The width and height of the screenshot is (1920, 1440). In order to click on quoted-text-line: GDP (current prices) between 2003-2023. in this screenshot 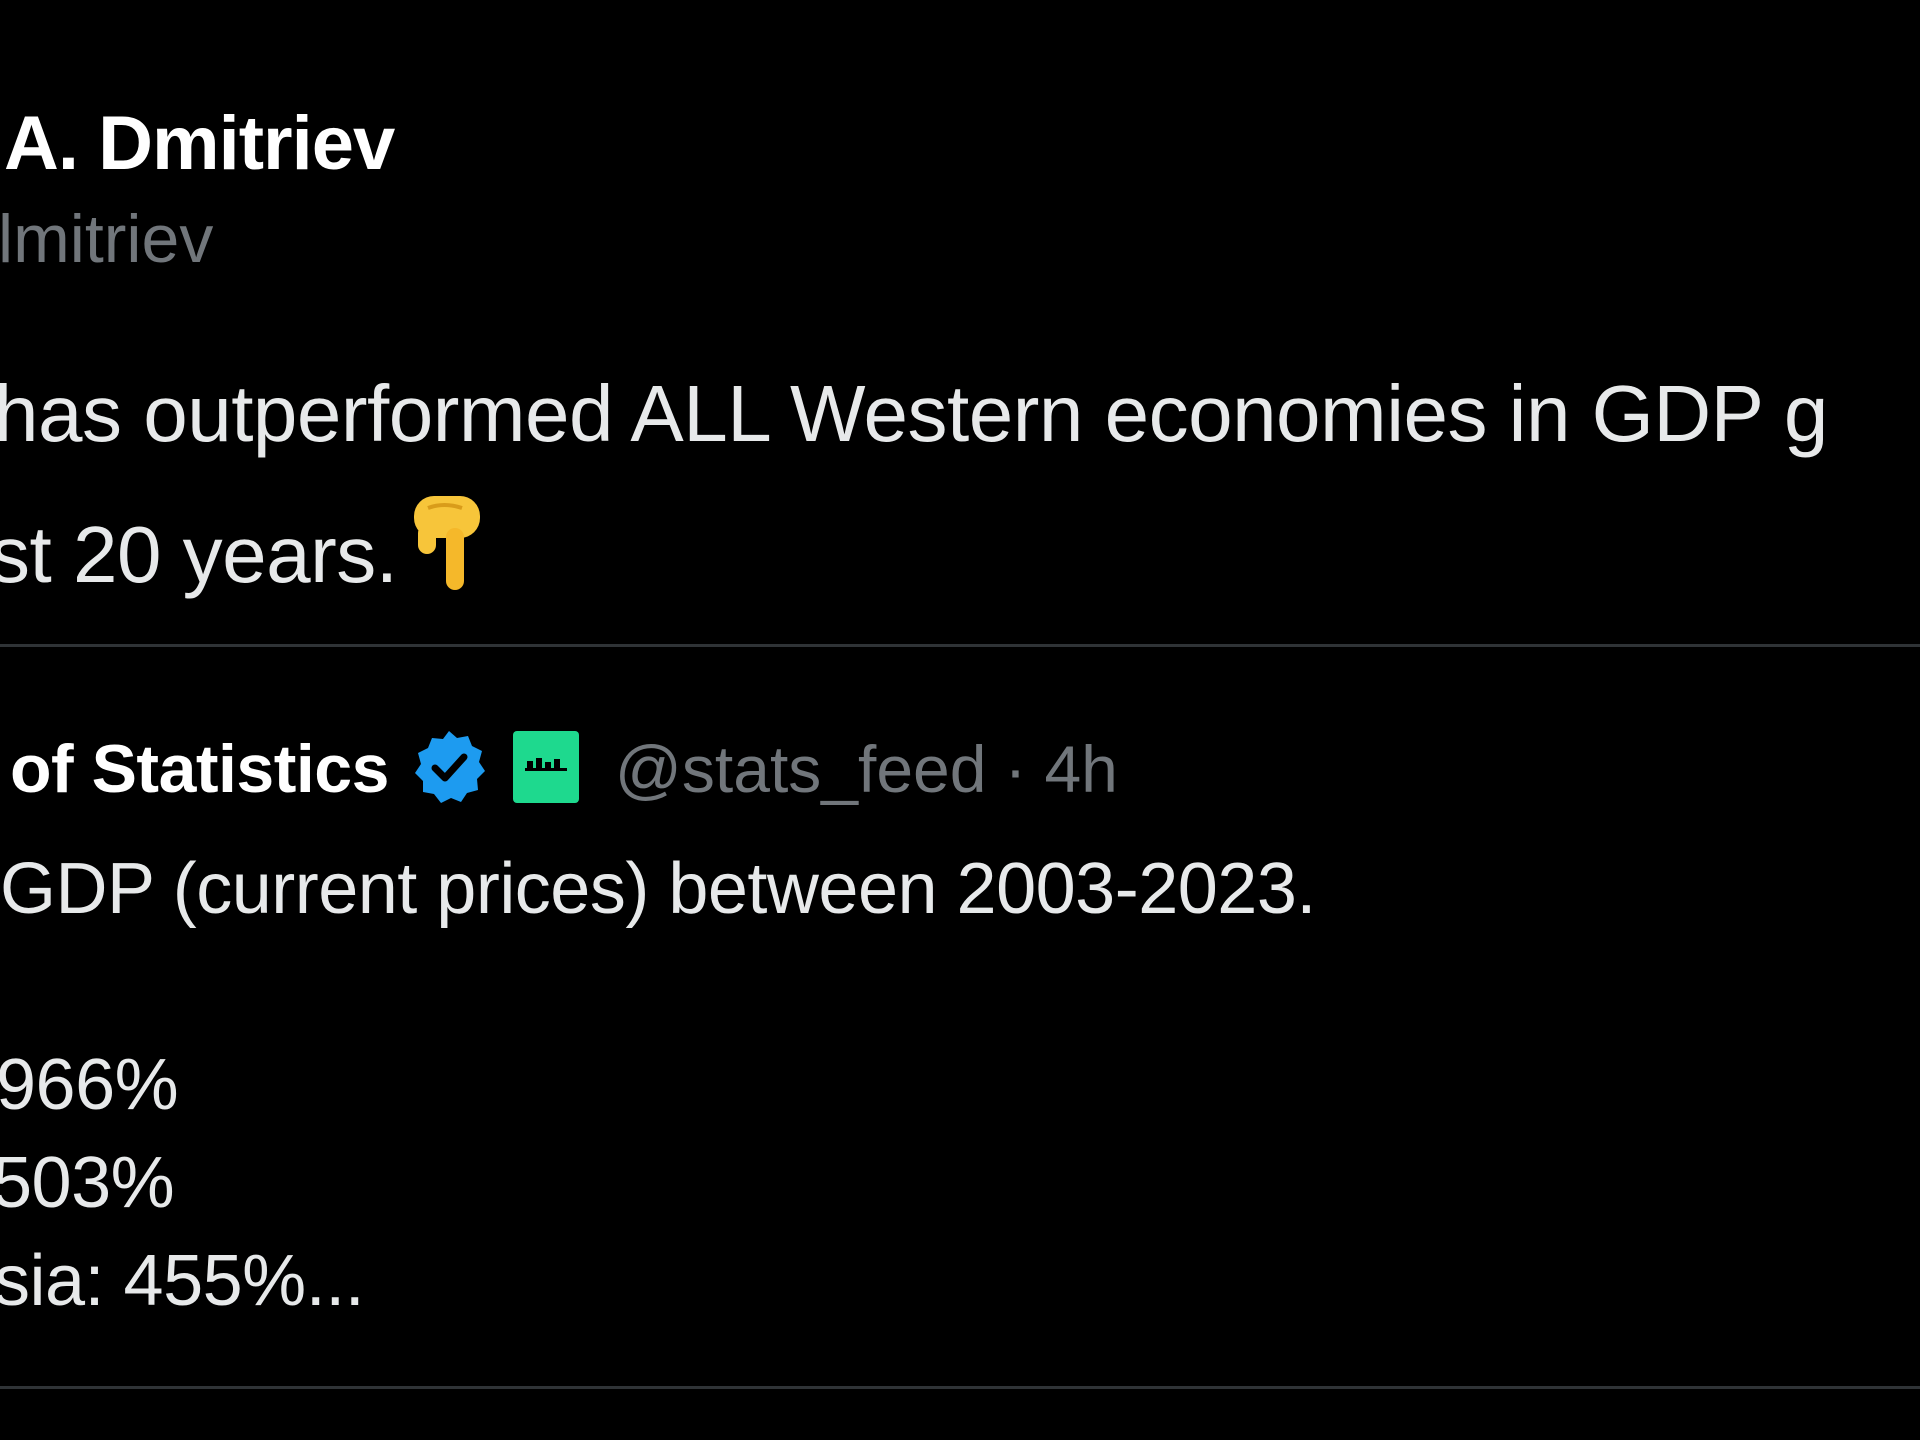, I will do `click(658, 889)`.